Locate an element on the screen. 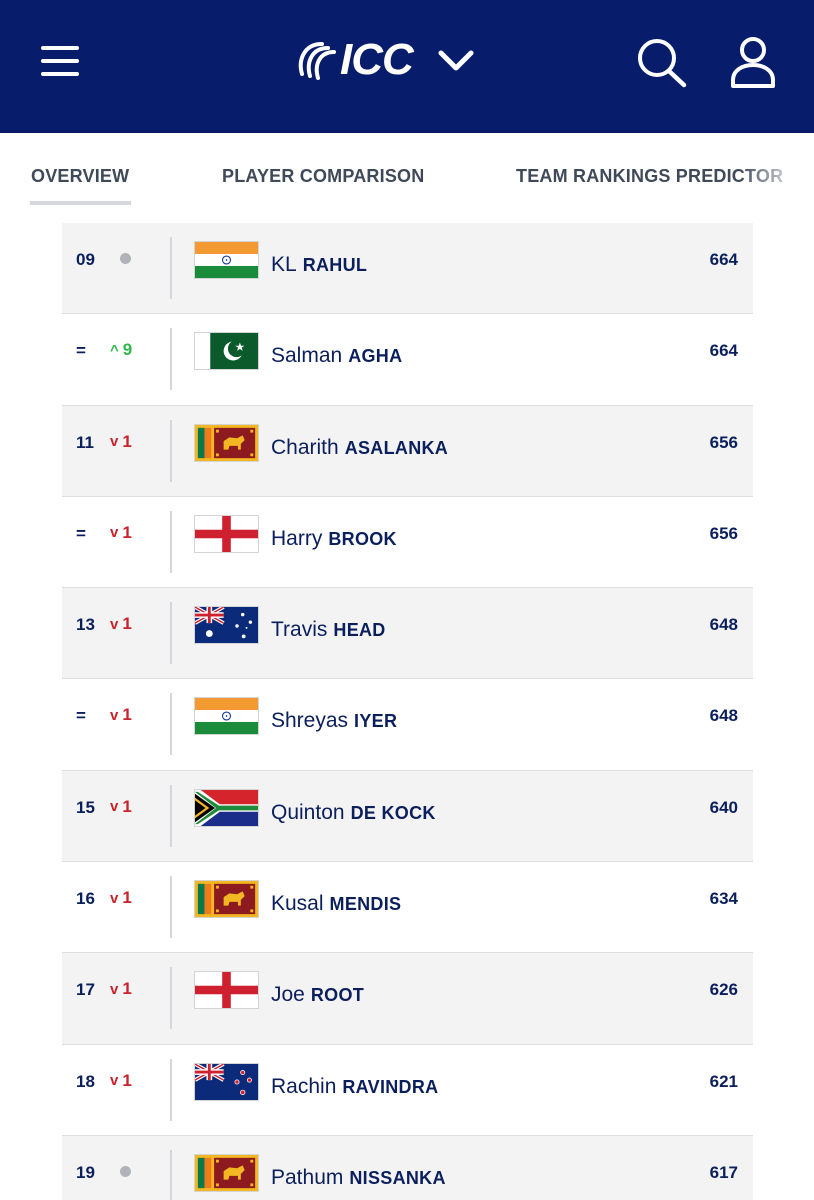 This screenshot has height=1200, width=814. ranking-row: 18 v1 Rachin RAVINDRA 621 is located at coordinates (407, 1090).